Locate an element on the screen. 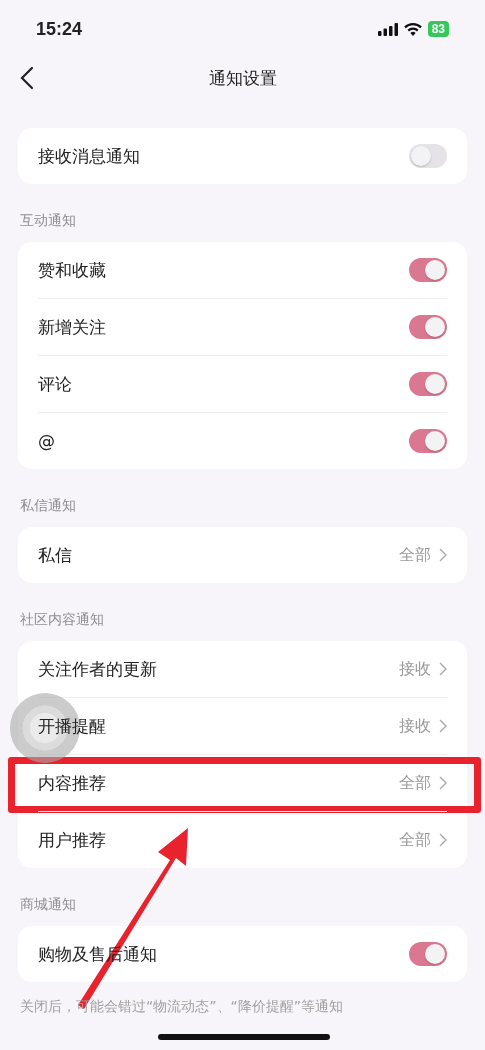 This screenshot has height=1050, width=485. wifi-icon is located at coordinates (412, 29).